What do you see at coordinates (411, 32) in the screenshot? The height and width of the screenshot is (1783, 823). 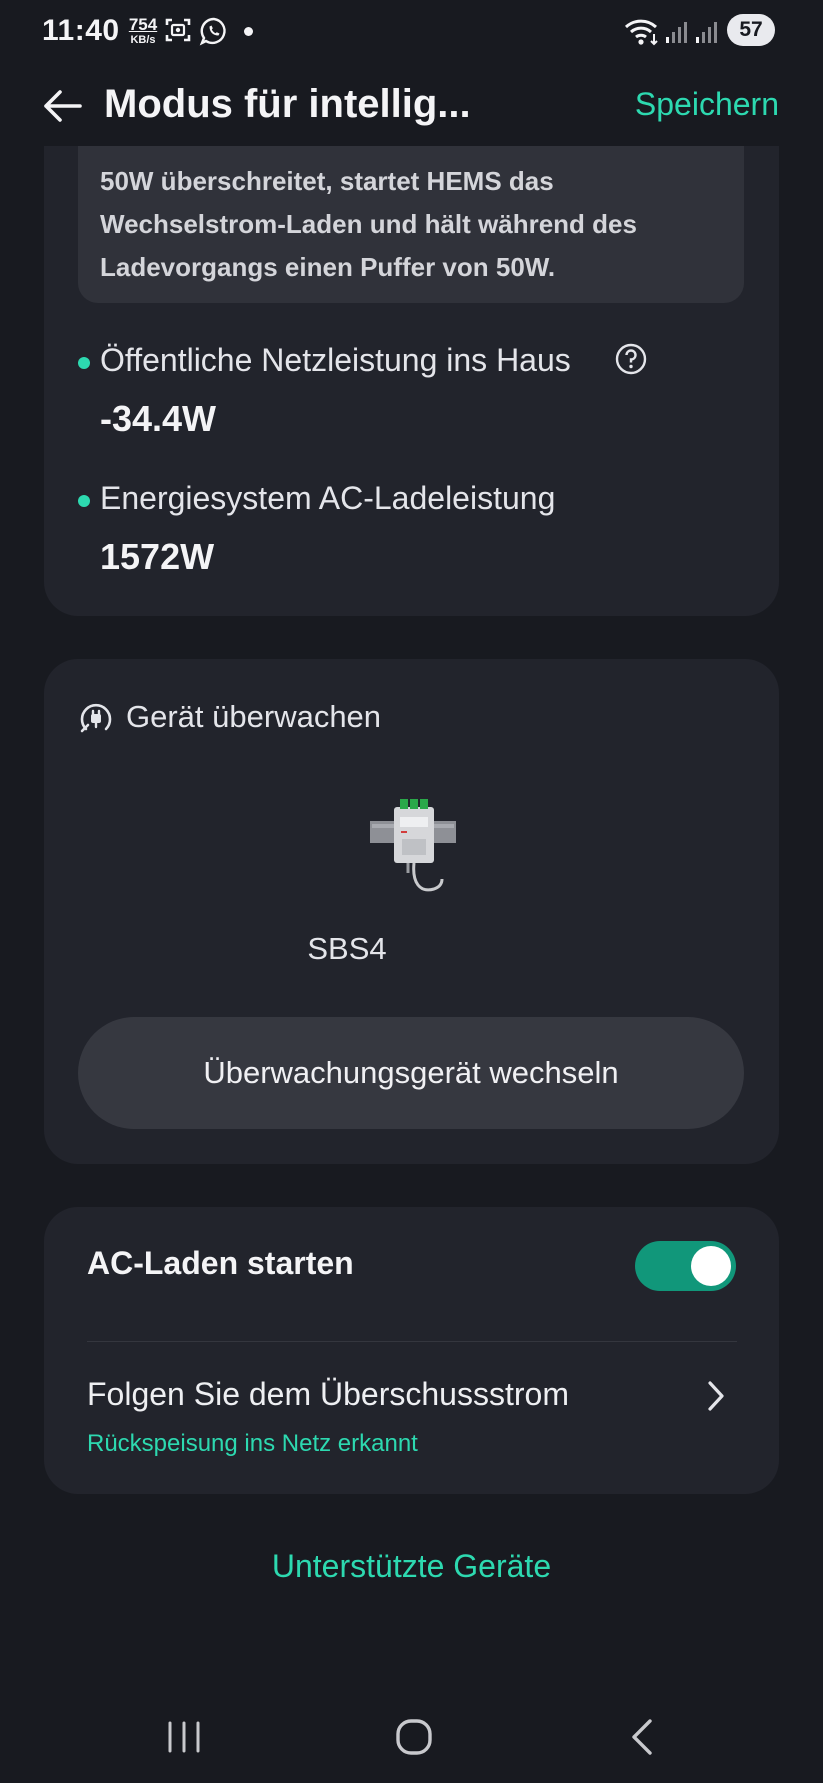 I see `status-bar: 11:40 754 KB/s 57` at bounding box center [411, 32].